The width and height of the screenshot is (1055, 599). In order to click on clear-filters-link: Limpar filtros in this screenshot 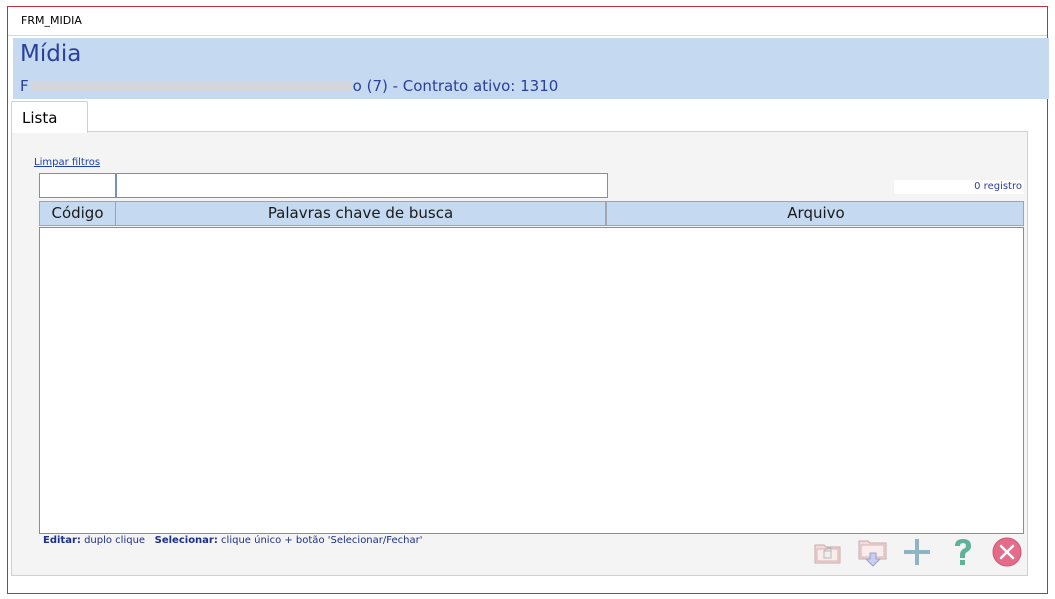, I will do `click(67, 162)`.